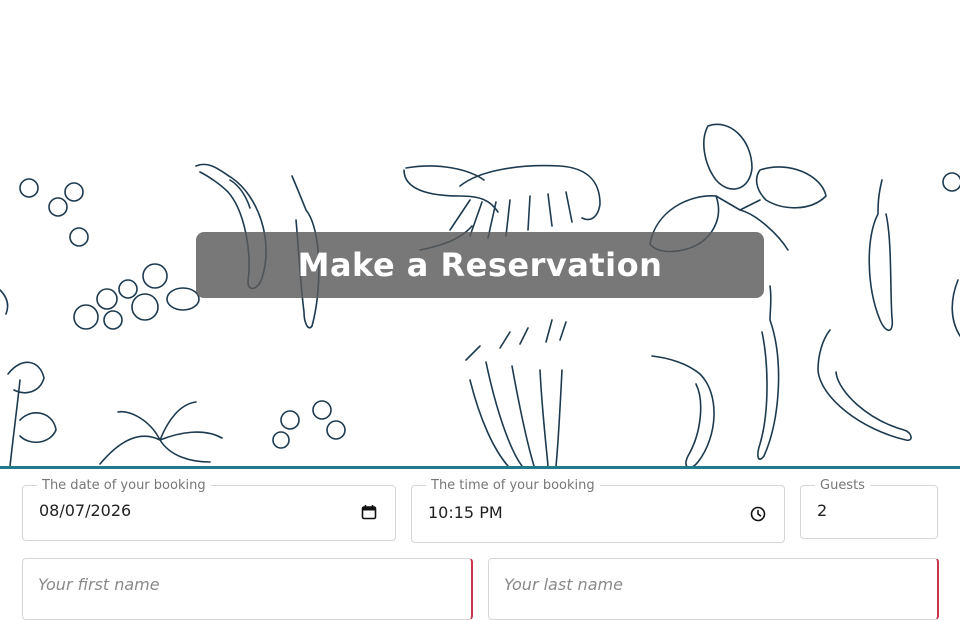  I want to click on title-banner: Make a Reservation, so click(480, 265).